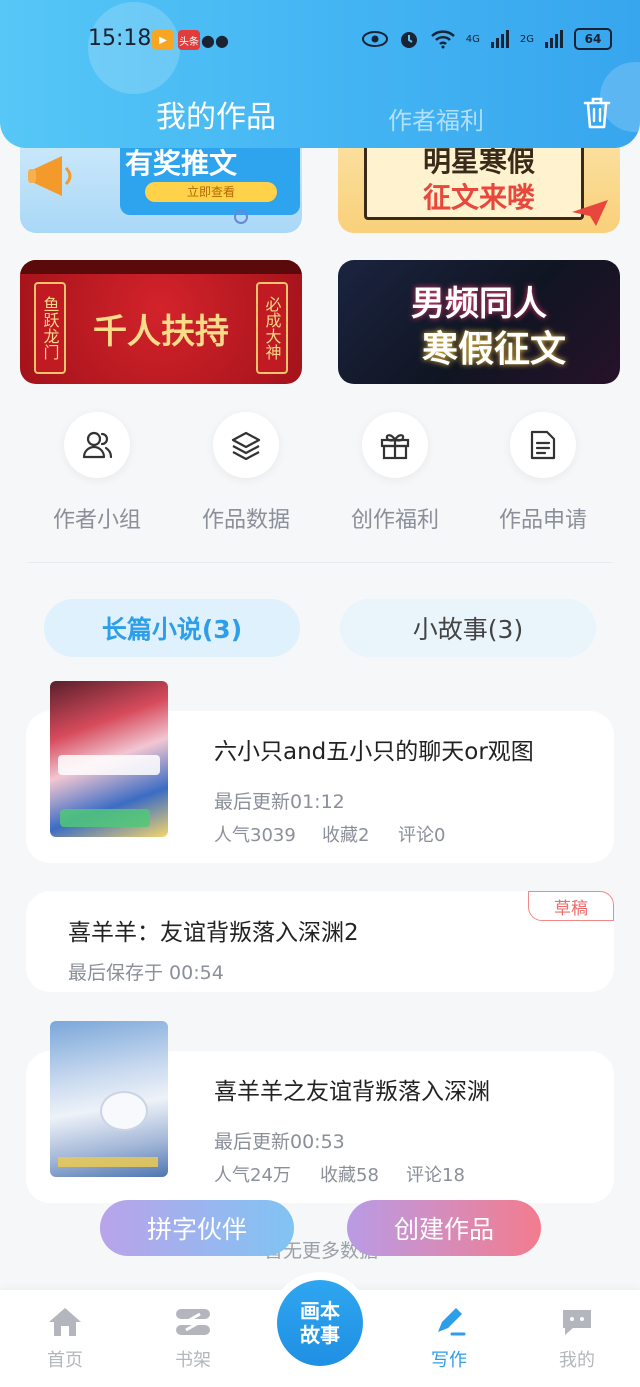  Describe the element at coordinates (449, 1339) in the screenshot. I see `nav-write: 写作` at that location.